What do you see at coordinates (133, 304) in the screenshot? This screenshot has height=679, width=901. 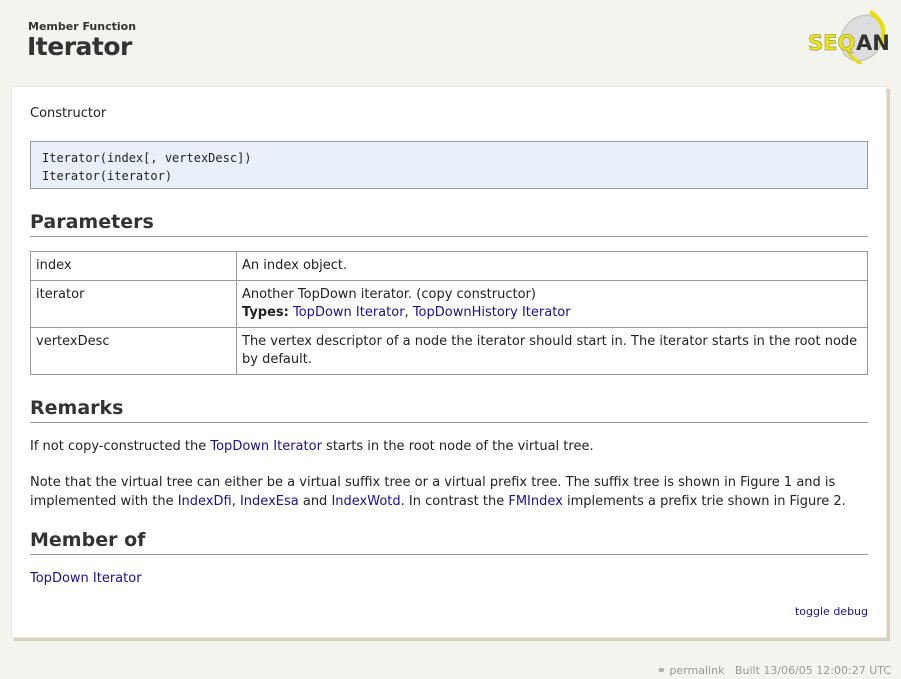 I see `param-name: iterator` at bounding box center [133, 304].